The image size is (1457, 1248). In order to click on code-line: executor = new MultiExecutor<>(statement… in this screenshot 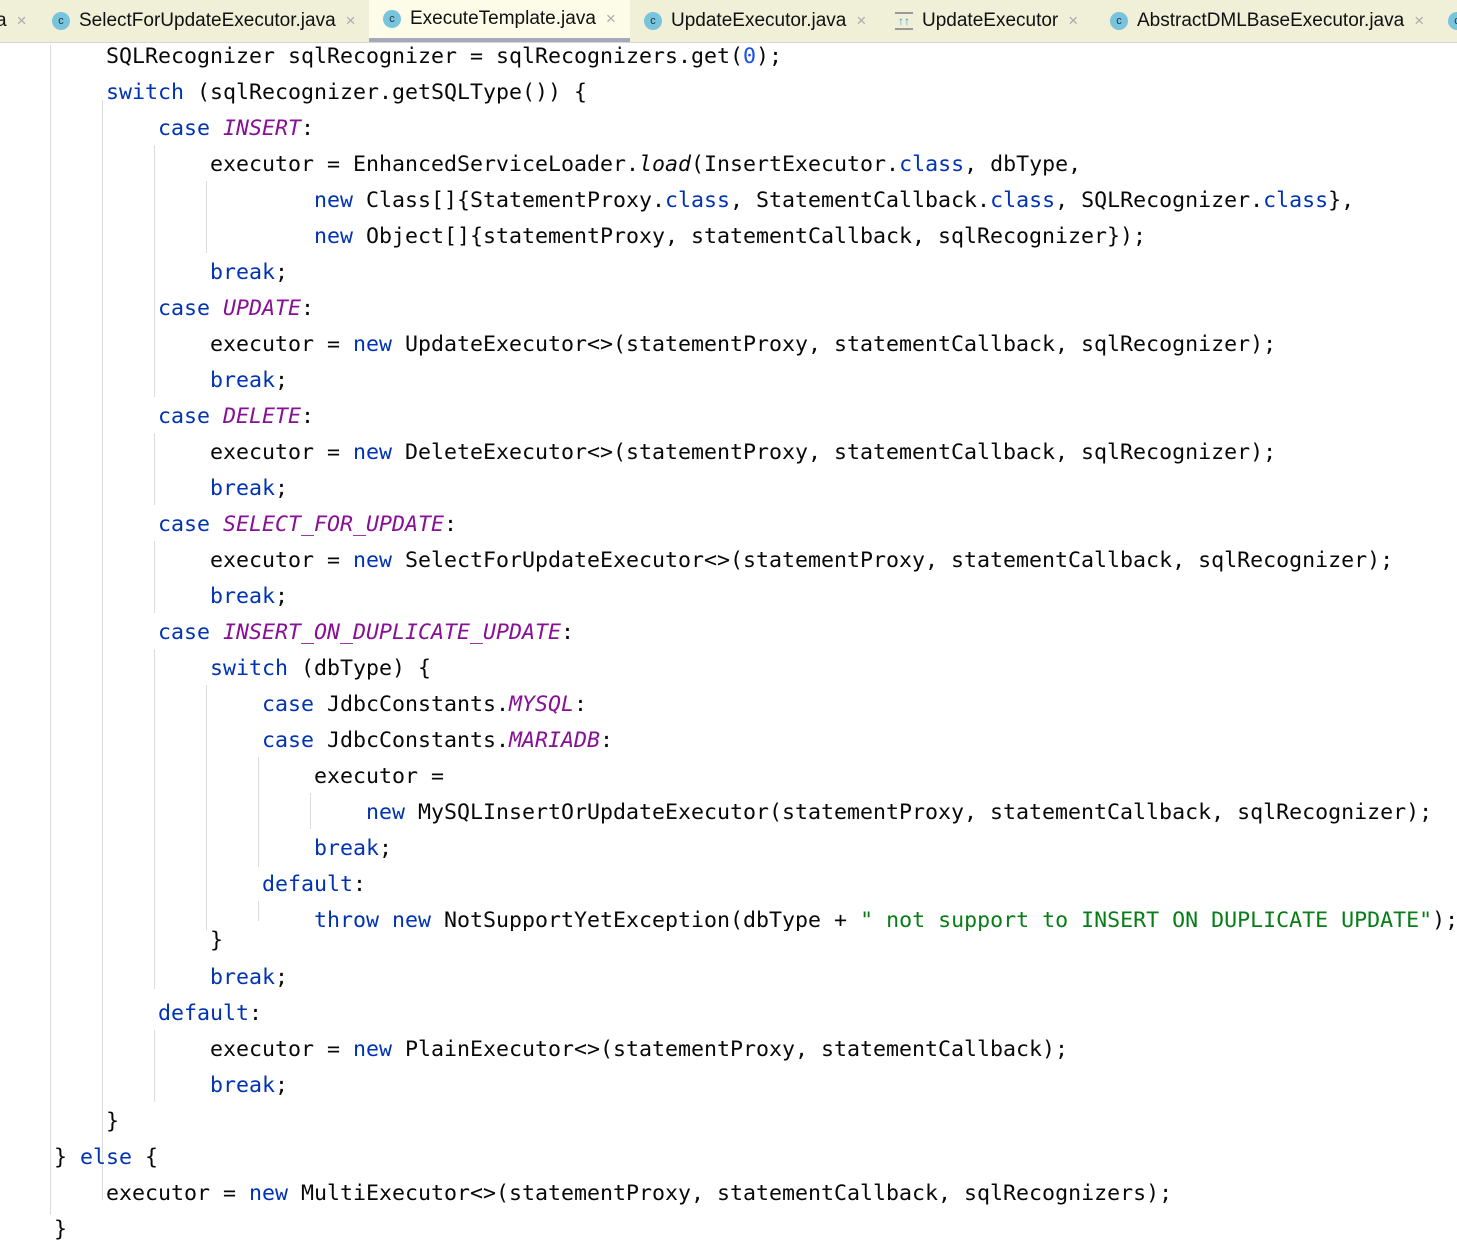, I will do `click(587, 1194)`.